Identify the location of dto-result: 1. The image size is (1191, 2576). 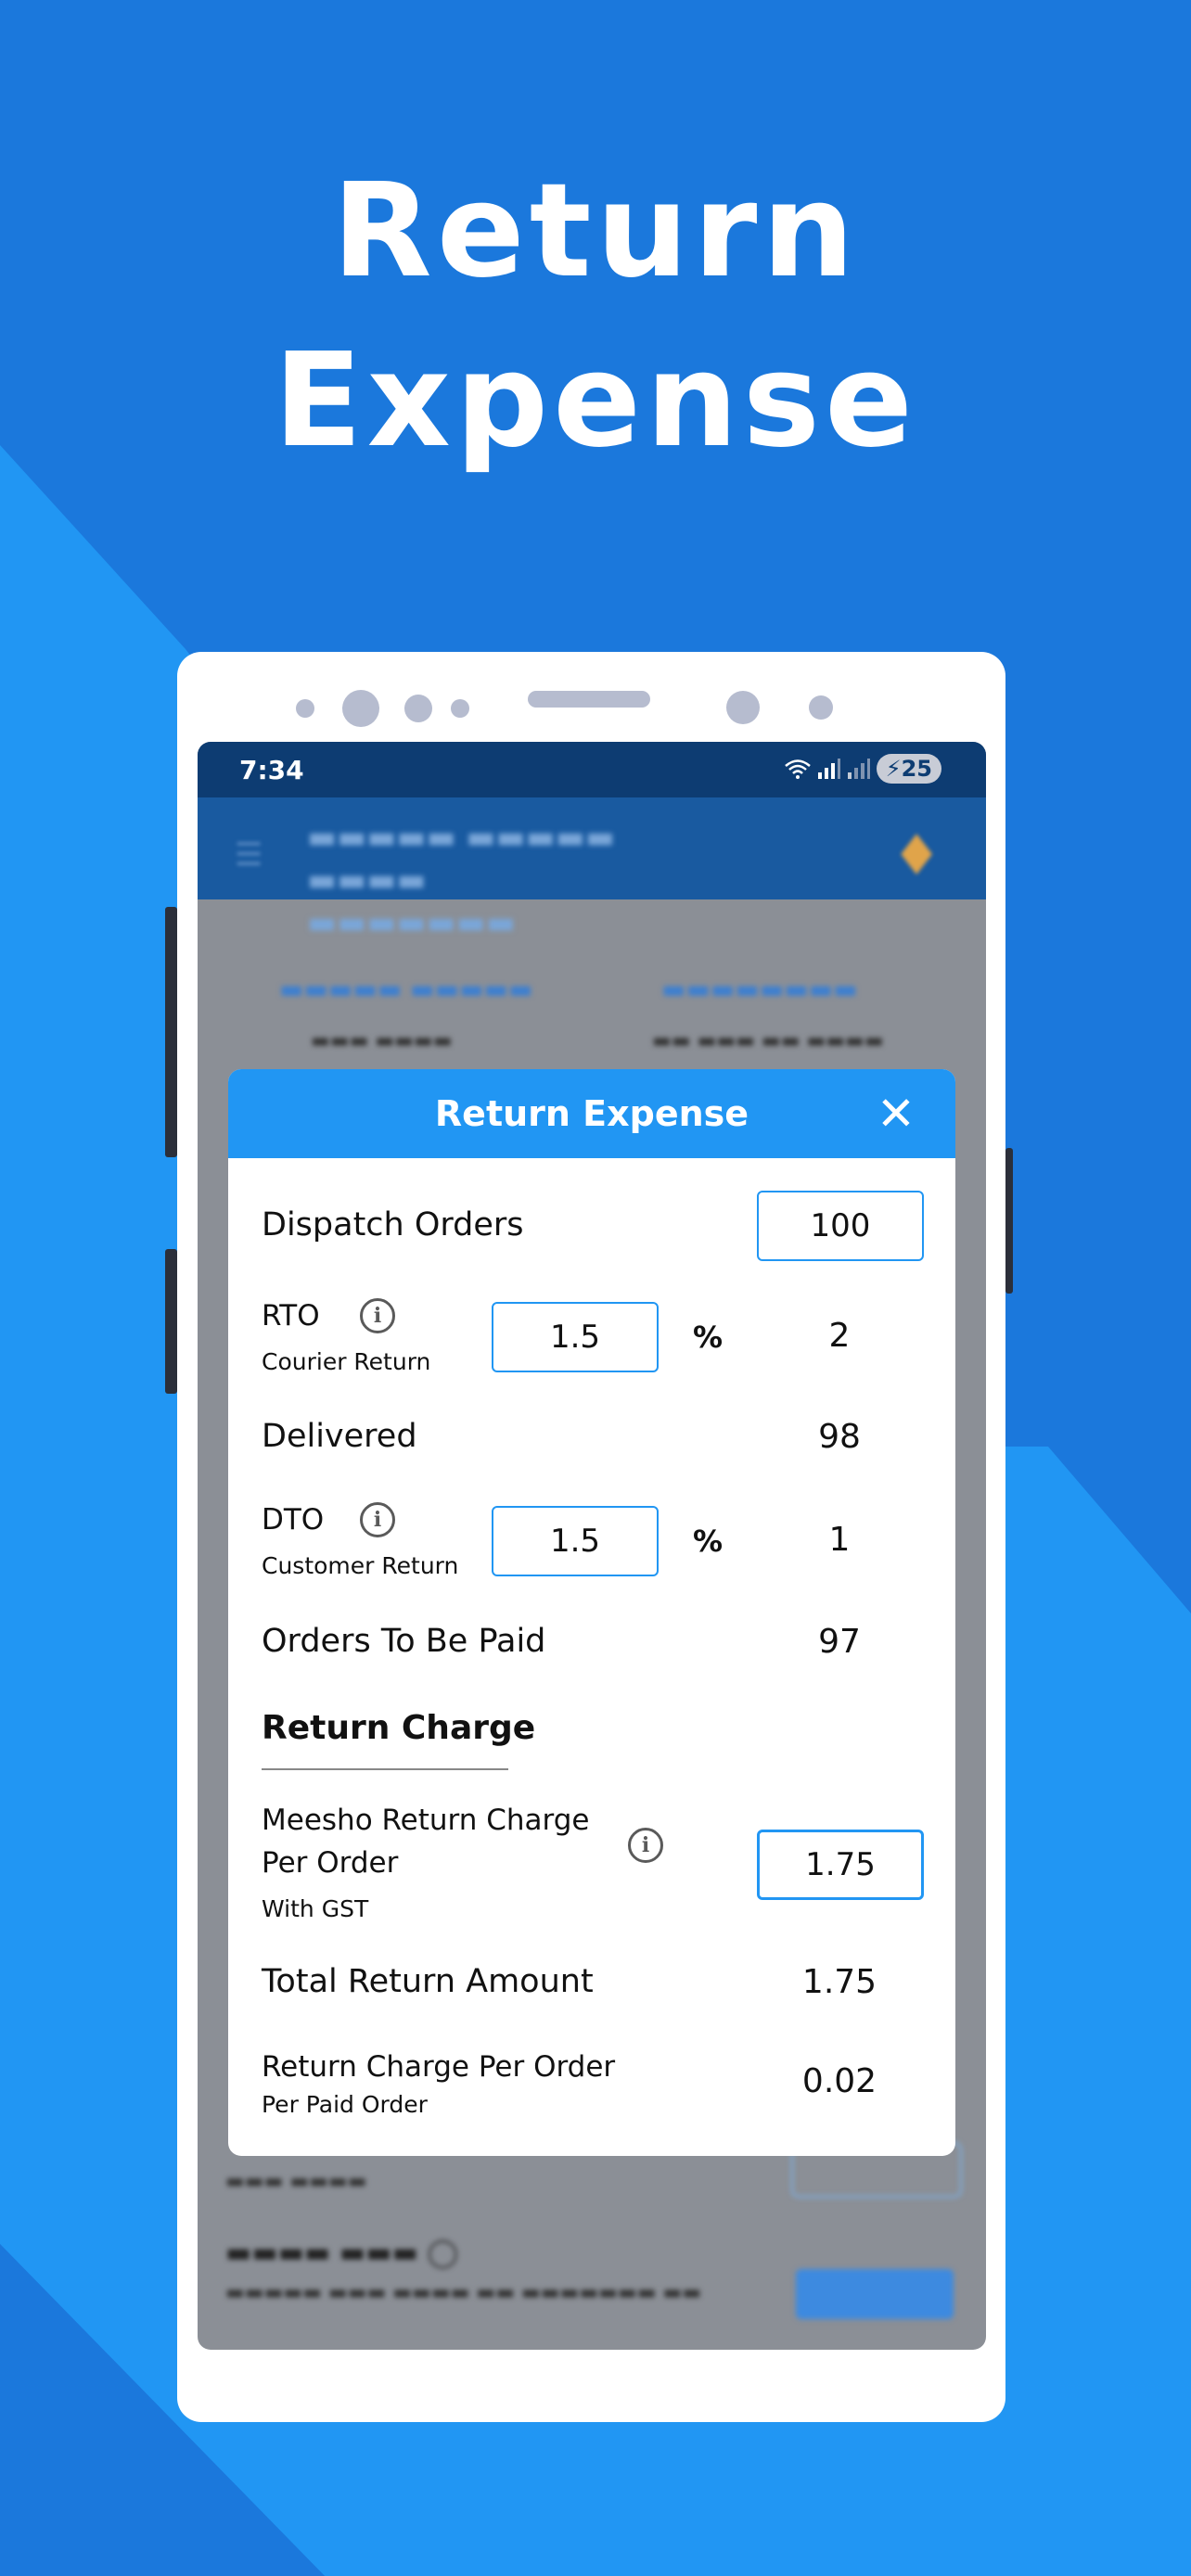
(840, 1540).